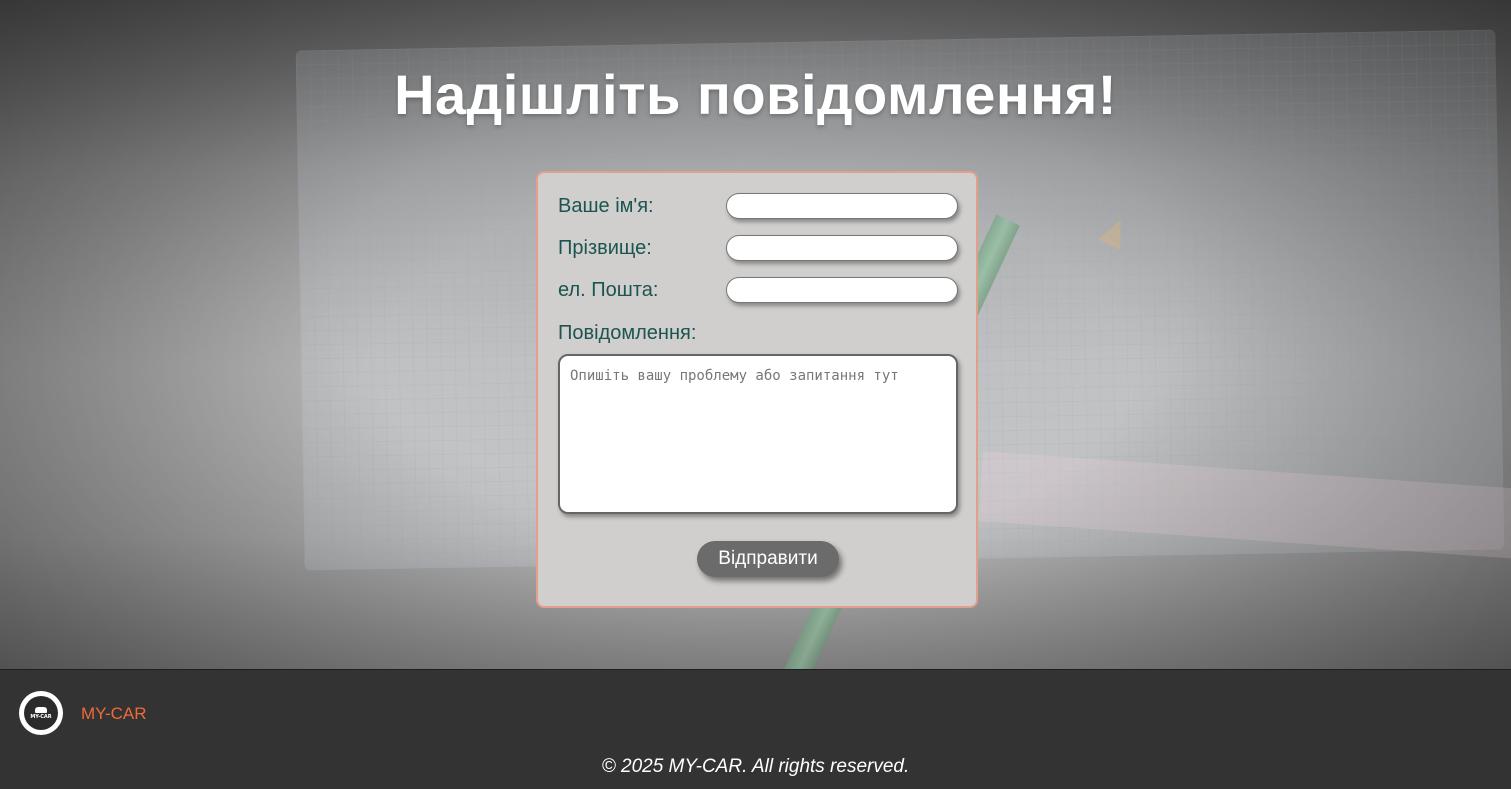 This screenshot has height=789, width=1511. I want to click on page-title: Надішліть повідомлення!, so click(755, 94).